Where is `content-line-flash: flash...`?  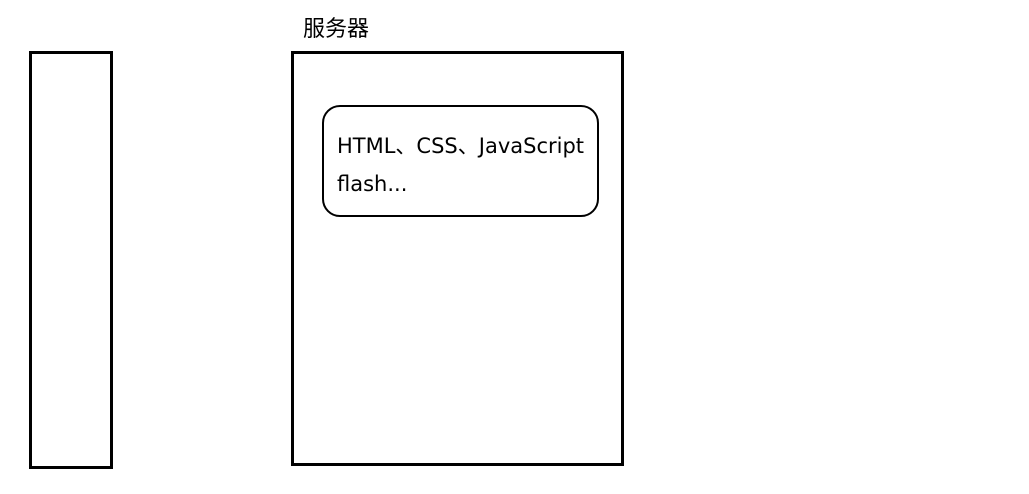 content-line-flash: flash... is located at coordinates (372, 184).